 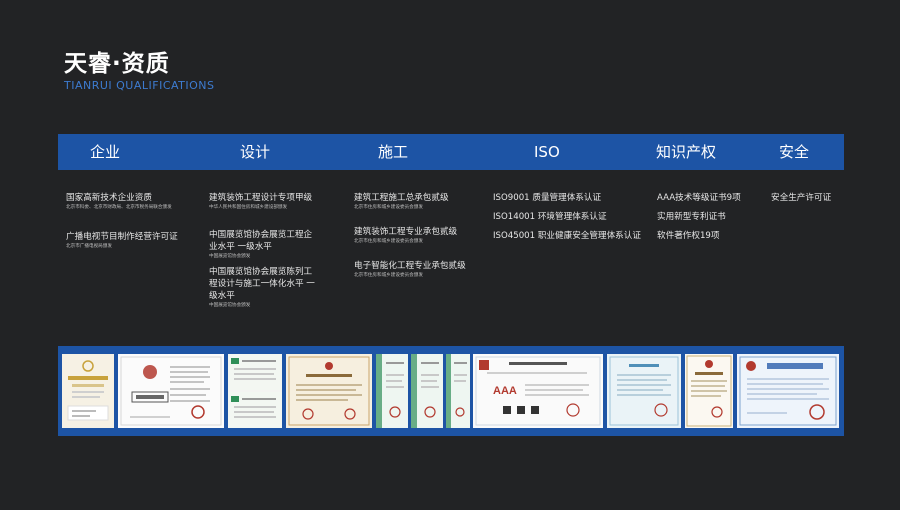 I want to click on certificate-high-tech, so click(x=88, y=391).